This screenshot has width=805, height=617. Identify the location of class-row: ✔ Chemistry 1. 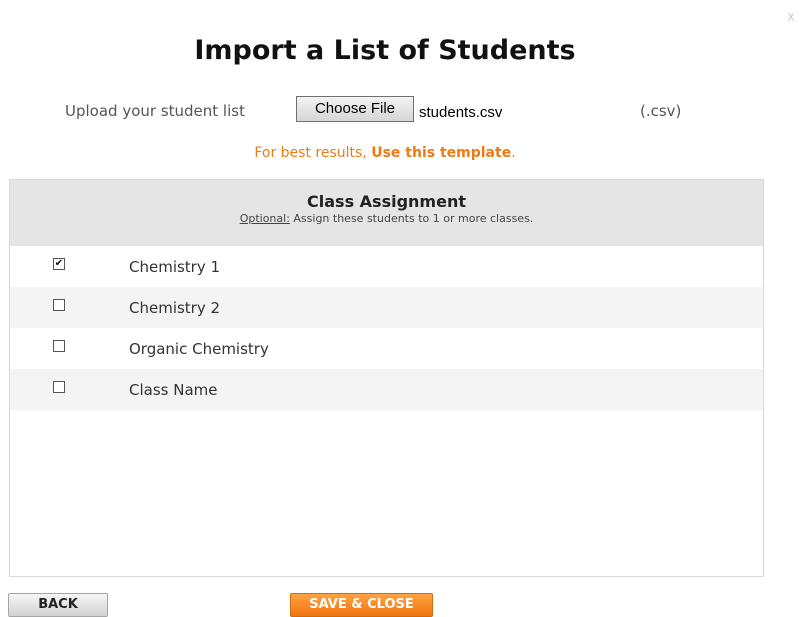
(386, 266).